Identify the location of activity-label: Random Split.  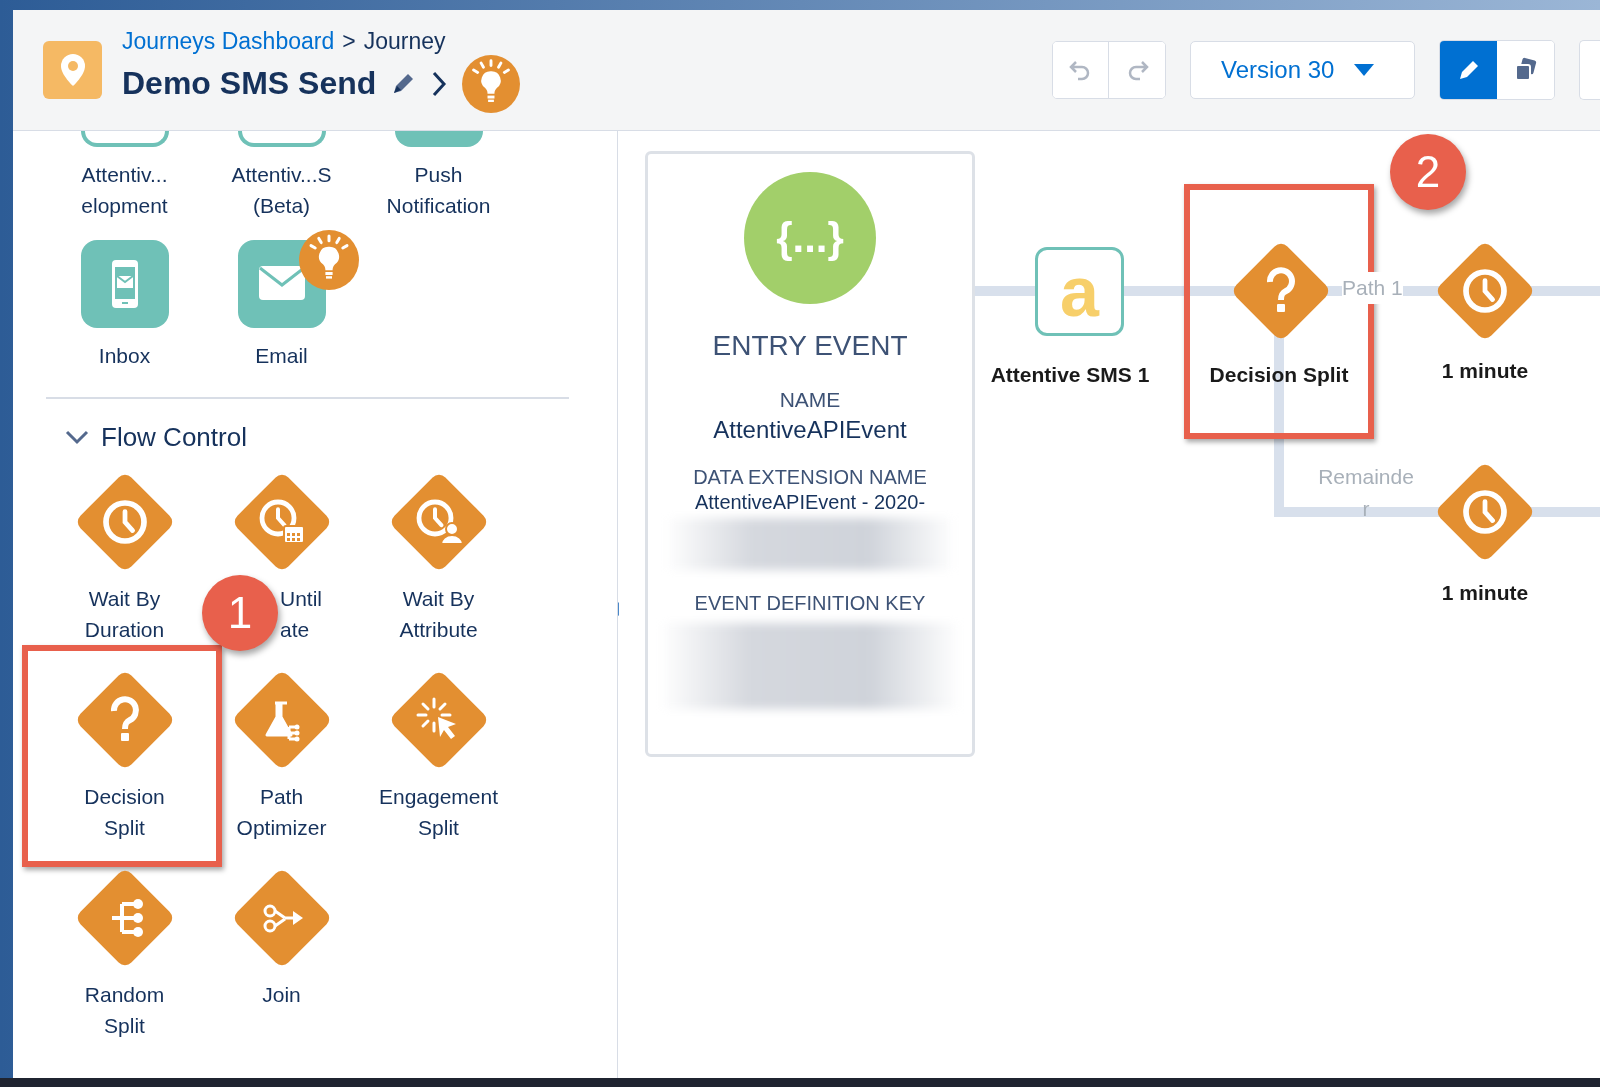
(124, 1010).